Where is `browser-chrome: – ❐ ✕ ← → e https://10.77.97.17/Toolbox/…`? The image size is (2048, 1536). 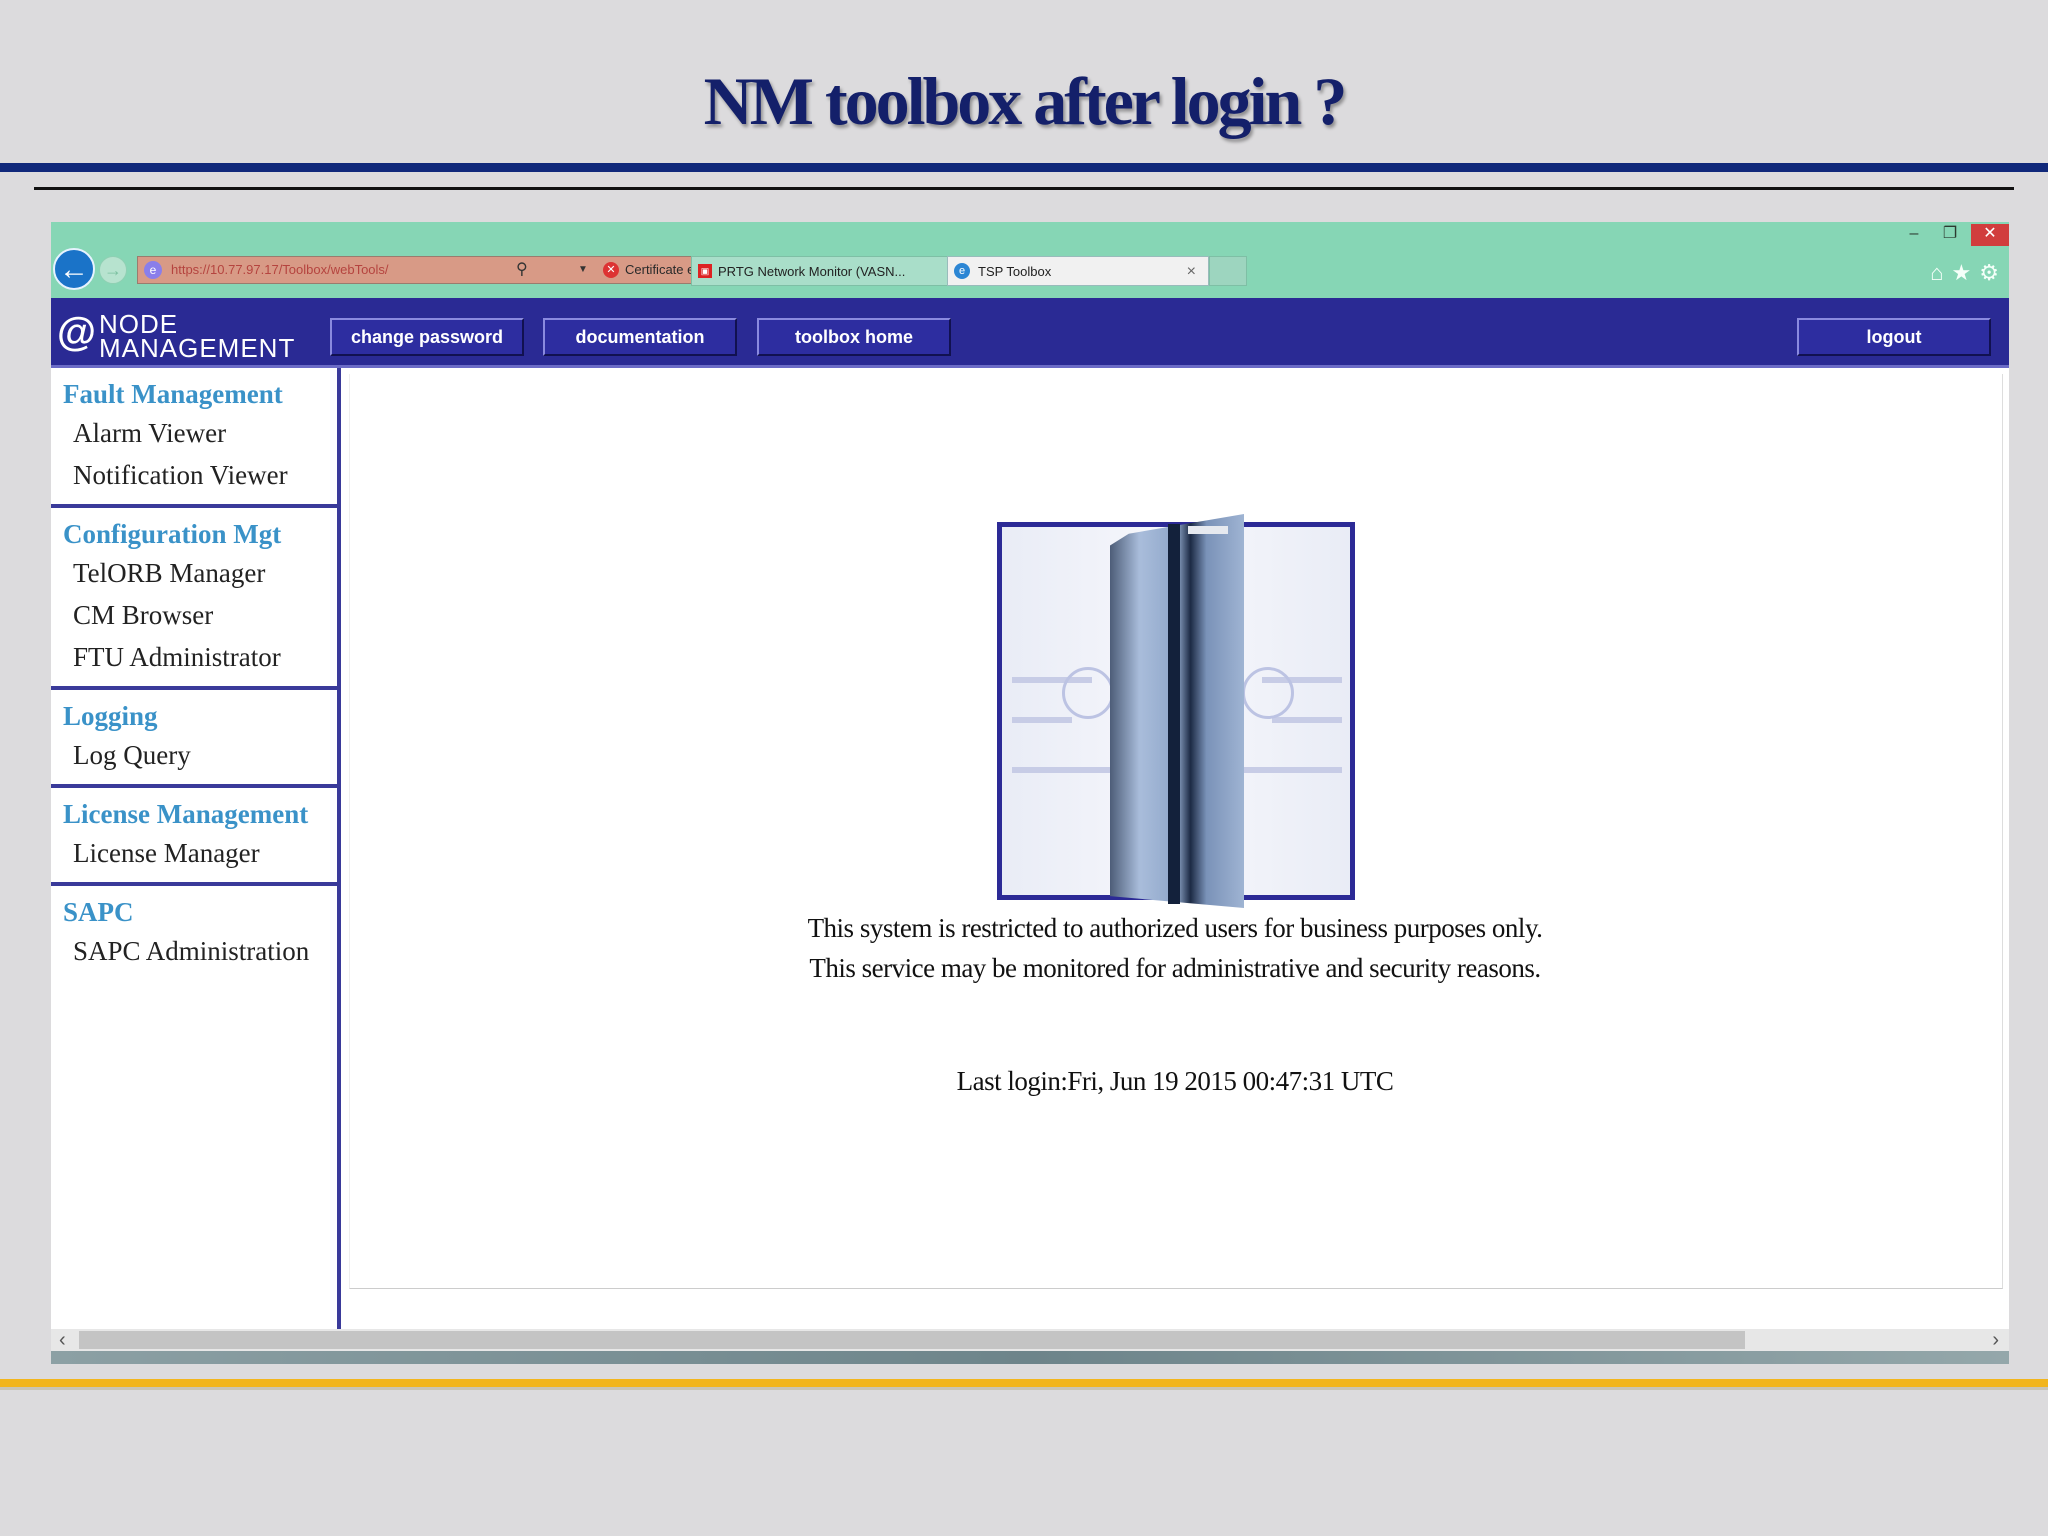 browser-chrome: – ❐ ✕ ← → e https://10.77.97.17/Toolbox/… is located at coordinates (1030, 260).